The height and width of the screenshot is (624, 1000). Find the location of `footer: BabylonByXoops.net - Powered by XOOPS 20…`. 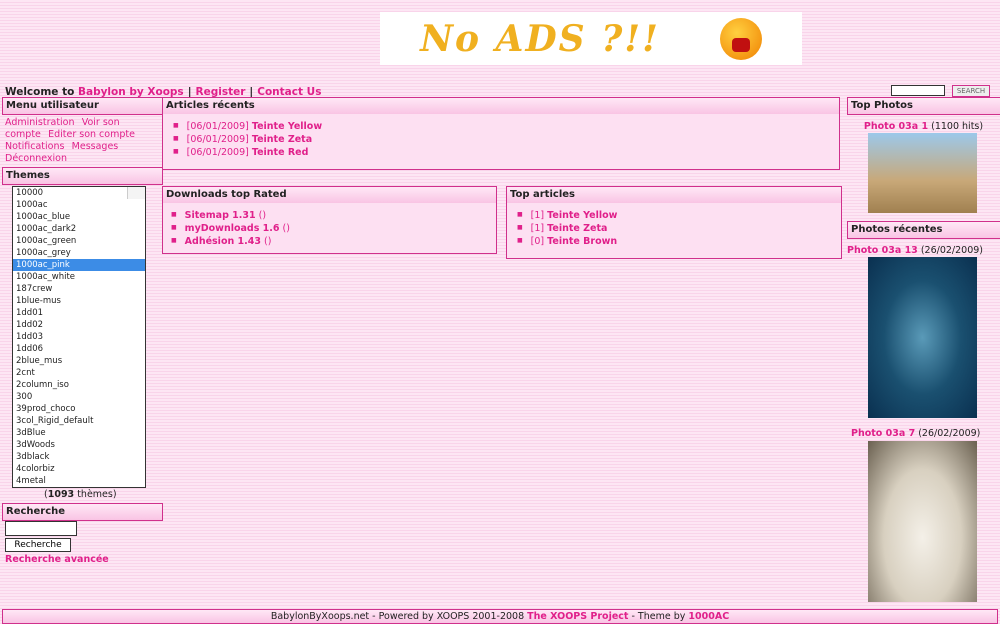

footer: BabylonByXoops.net - Powered by XOOPS 20… is located at coordinates (500, 616).